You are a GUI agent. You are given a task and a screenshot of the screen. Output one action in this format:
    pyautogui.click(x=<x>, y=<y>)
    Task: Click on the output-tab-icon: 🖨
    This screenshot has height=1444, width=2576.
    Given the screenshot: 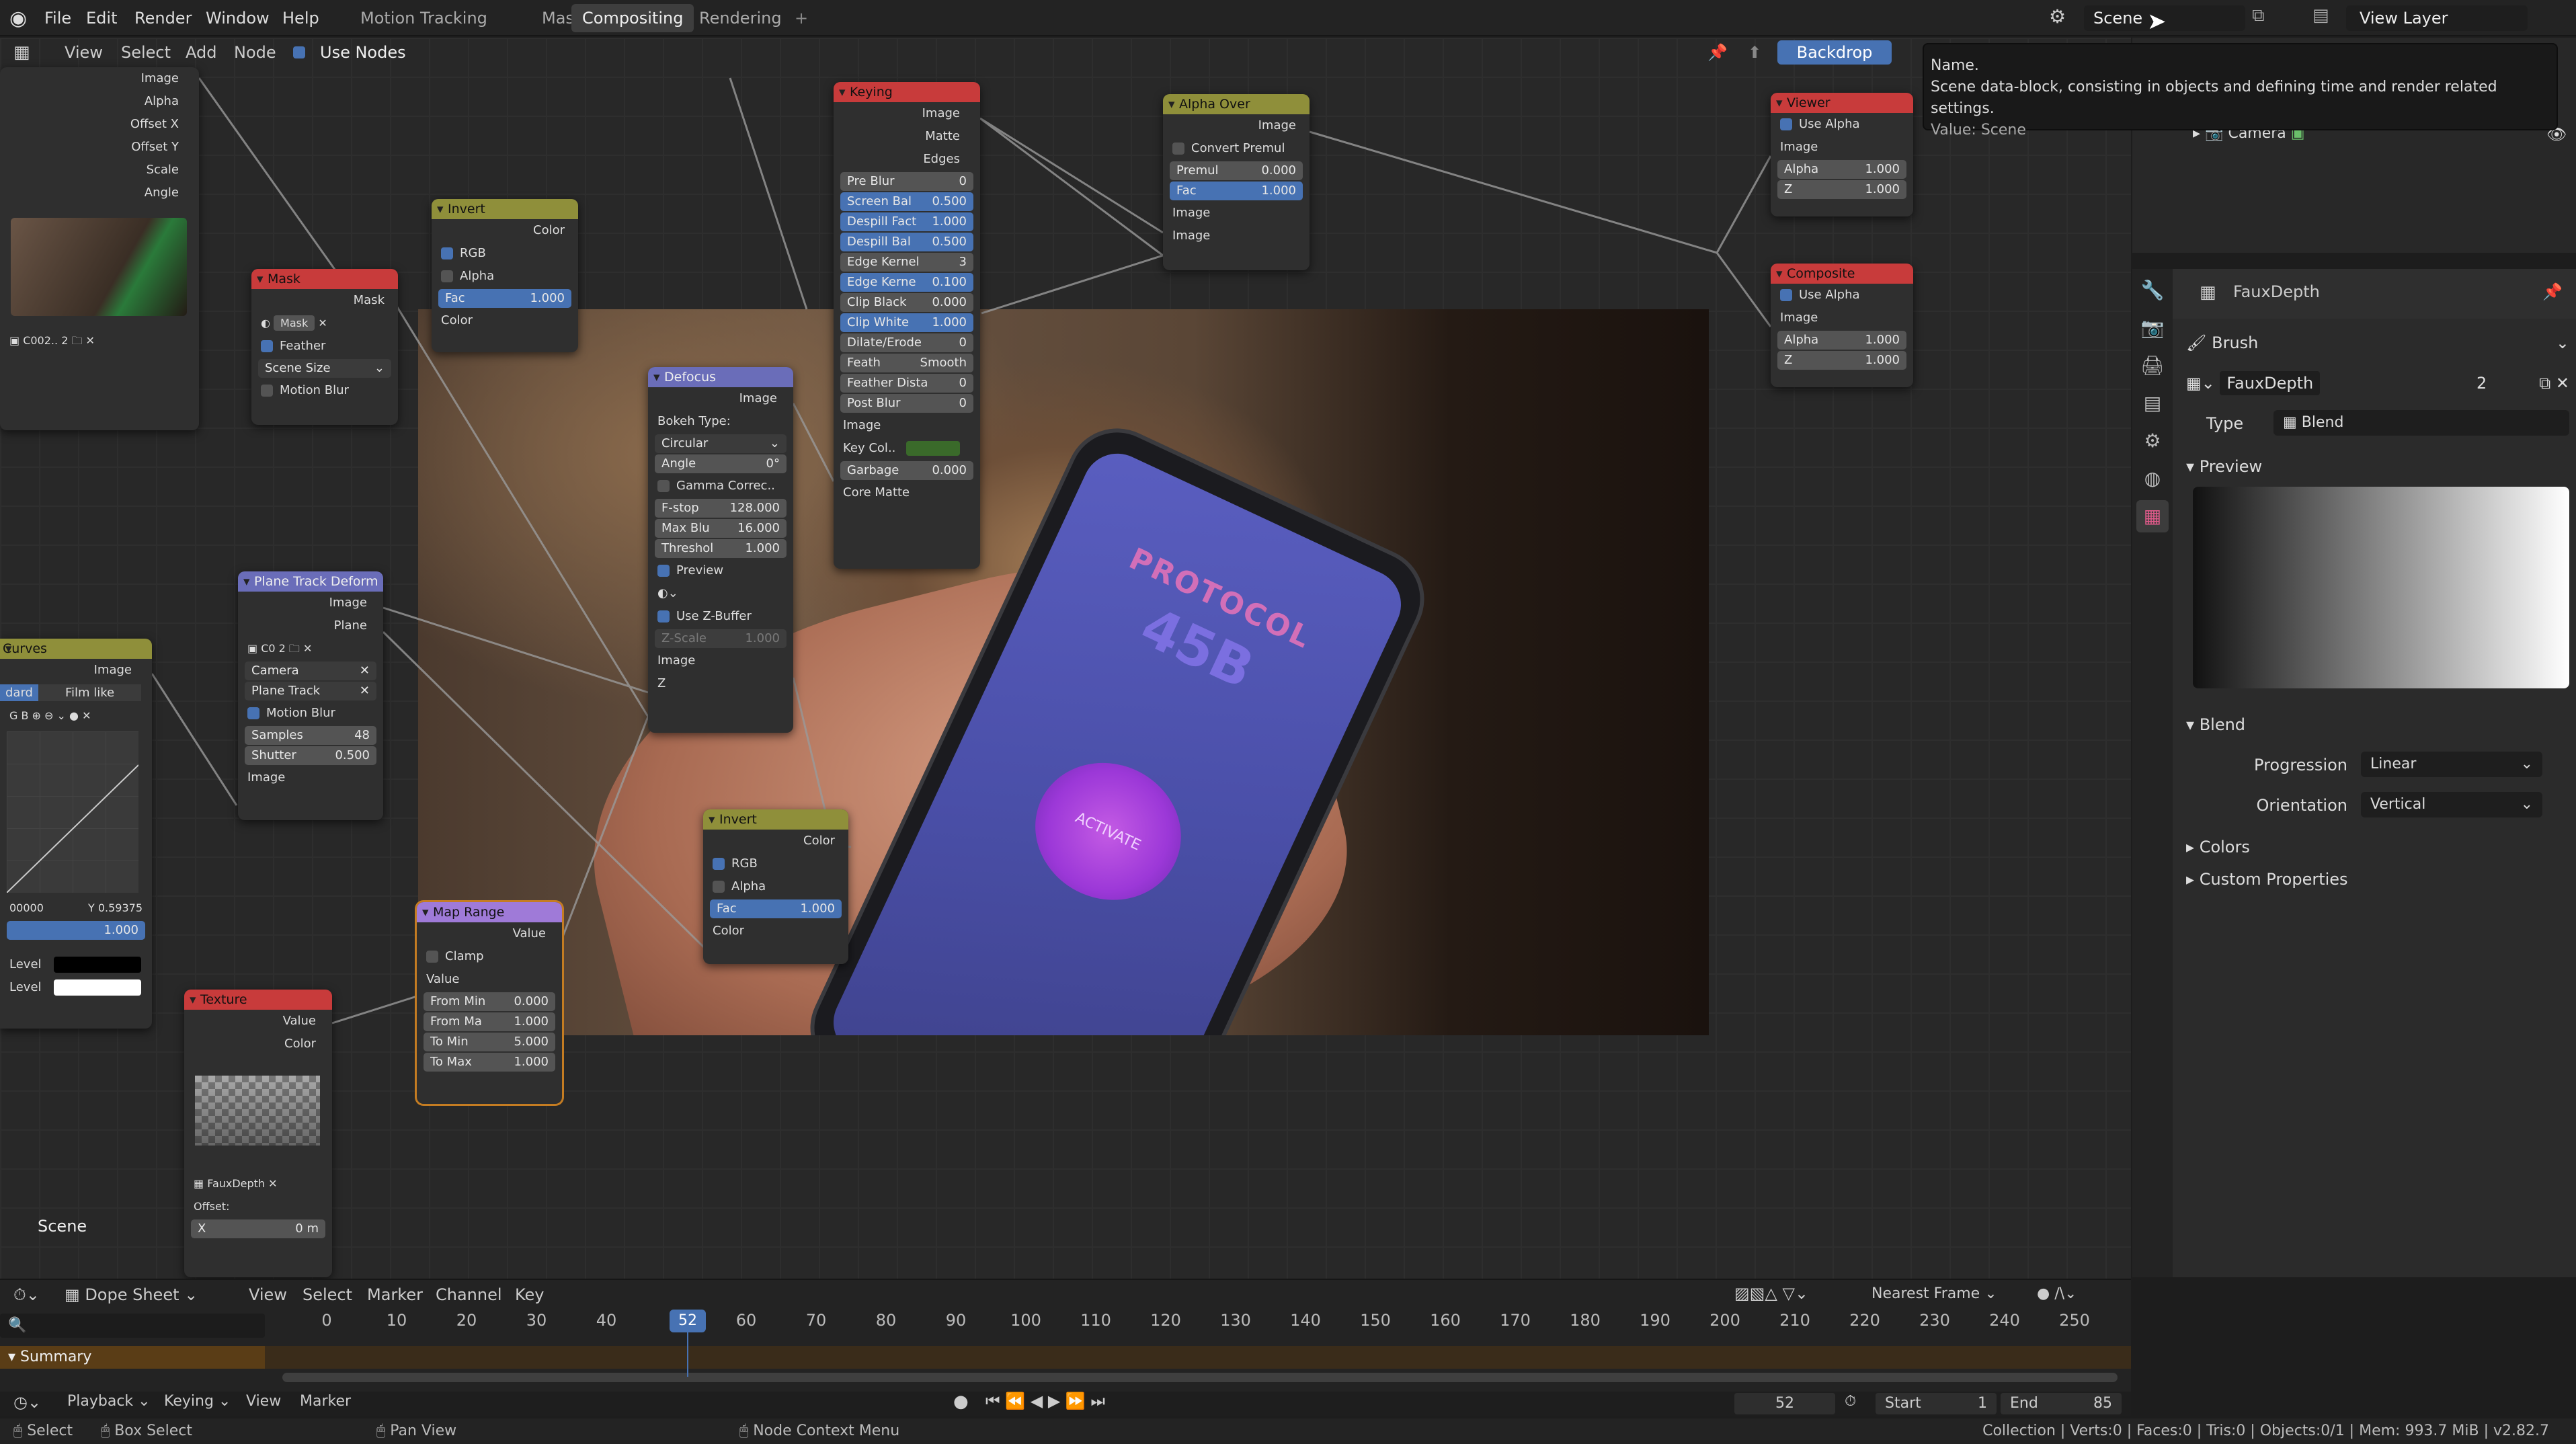 What is the action you would take?
    pyautogui.click(x=2152, y=366)
    